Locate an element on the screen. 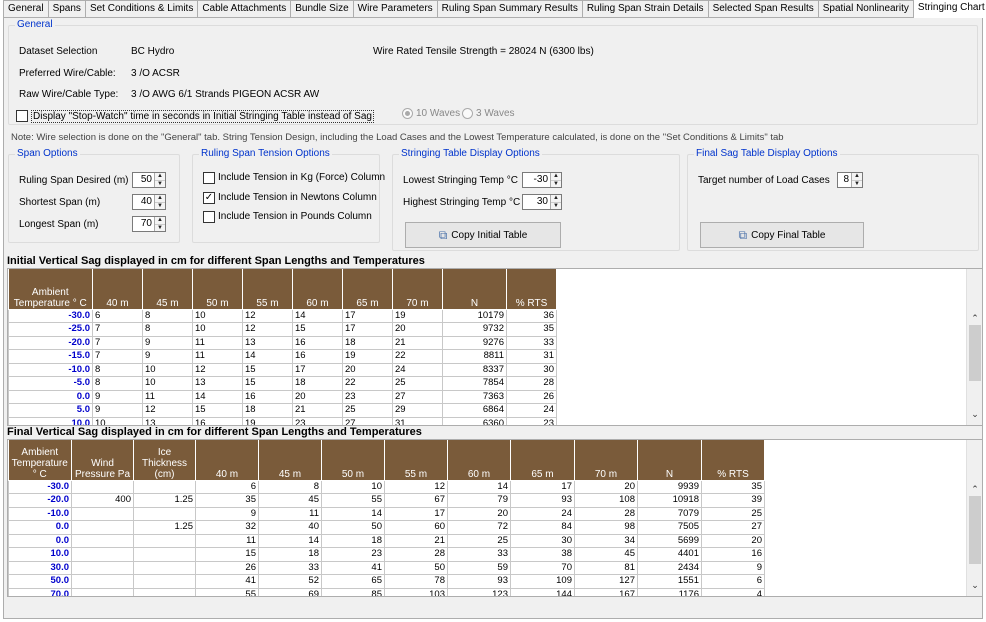  table-row: 5.0 9 12 15 18 21 25 29 6864 24 is located at coordinates (282, 410).